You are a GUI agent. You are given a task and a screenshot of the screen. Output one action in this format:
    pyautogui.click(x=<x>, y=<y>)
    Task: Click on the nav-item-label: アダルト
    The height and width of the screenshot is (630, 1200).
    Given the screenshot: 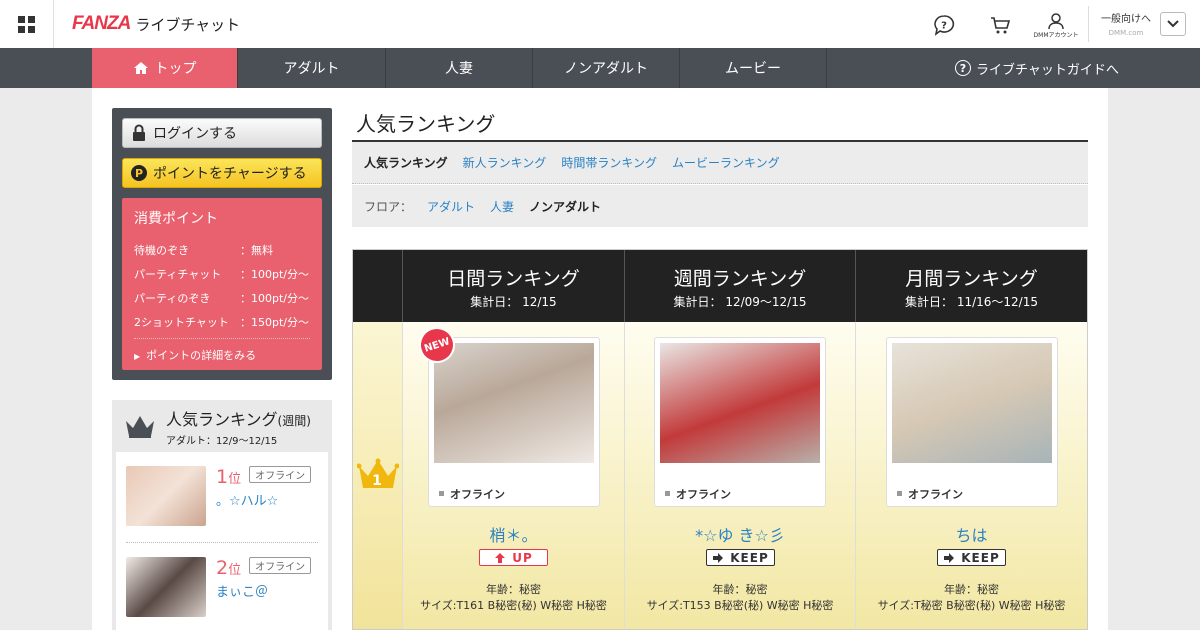 What is the action you would take?
    pyautogui.click(x=311, y=69)
    